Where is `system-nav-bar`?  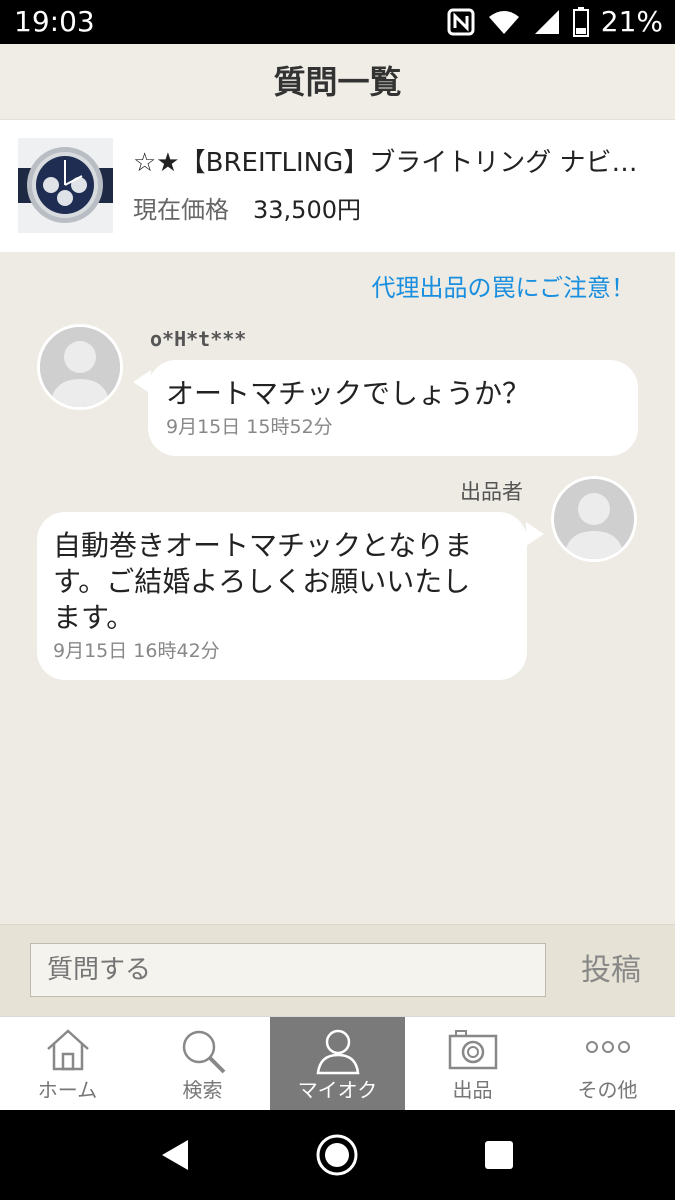
system-nav-bar is located at coordinates (337, 1155).